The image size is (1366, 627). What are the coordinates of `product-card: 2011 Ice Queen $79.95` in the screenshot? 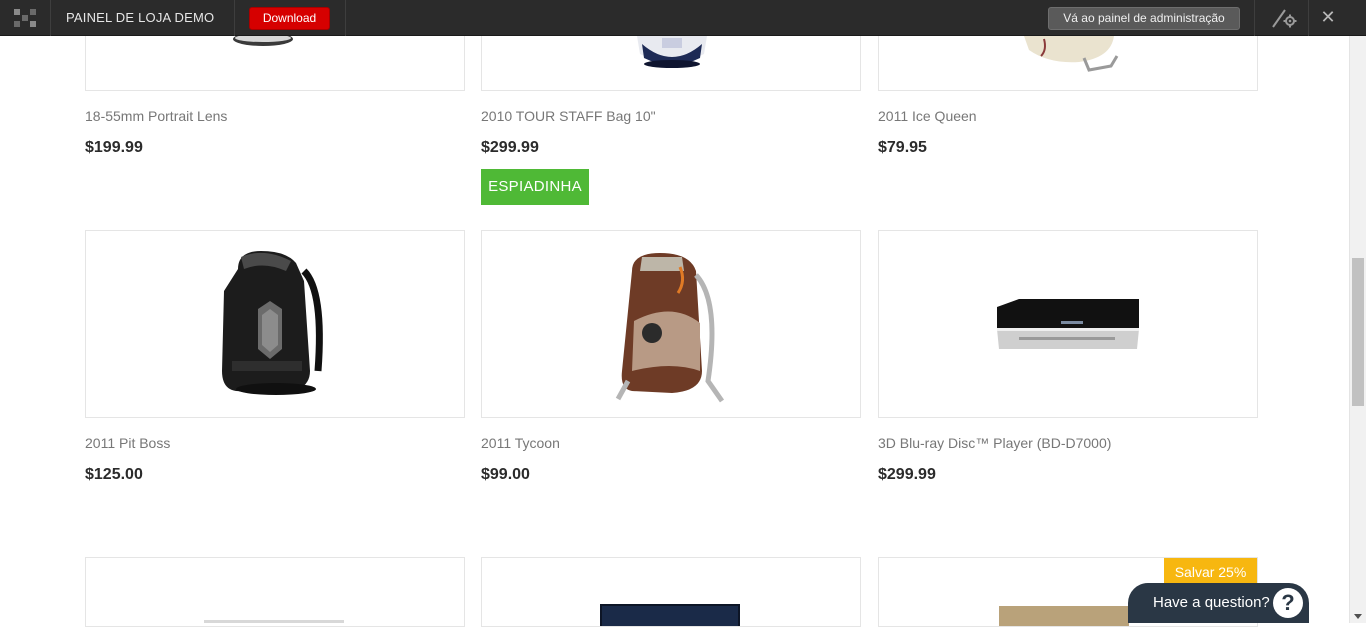 It's located at (1068, 96).